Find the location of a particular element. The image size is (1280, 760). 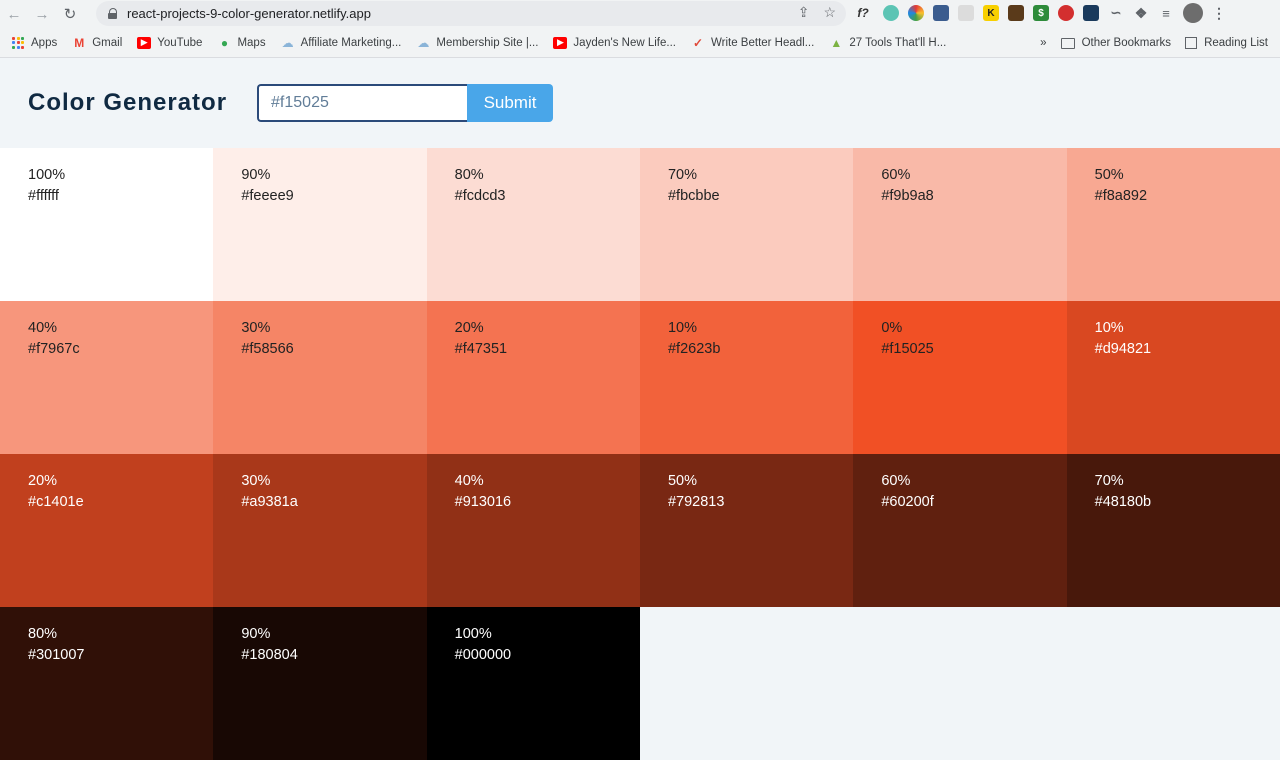

color-swatch: 40% #f7967c is located at coordinates (107, 377).